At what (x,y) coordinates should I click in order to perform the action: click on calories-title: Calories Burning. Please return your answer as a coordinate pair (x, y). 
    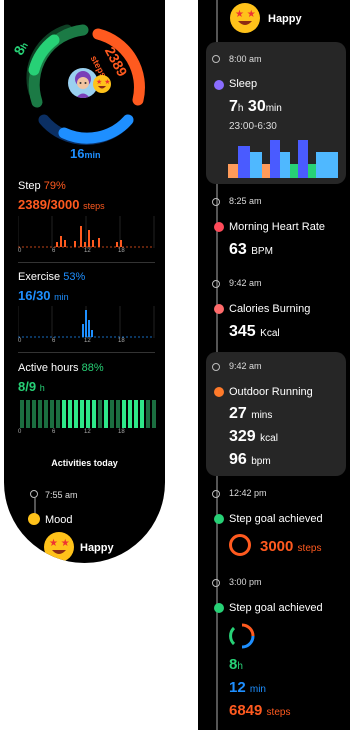
    Looking at the image, I should click on (270, 309).